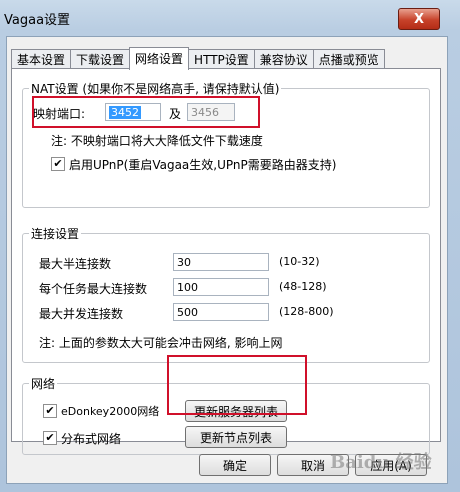 Image resolution: width=460 pixels, height=492 pixels. I want to click on tab-network-settings: 网络设置, so click(159, 58).